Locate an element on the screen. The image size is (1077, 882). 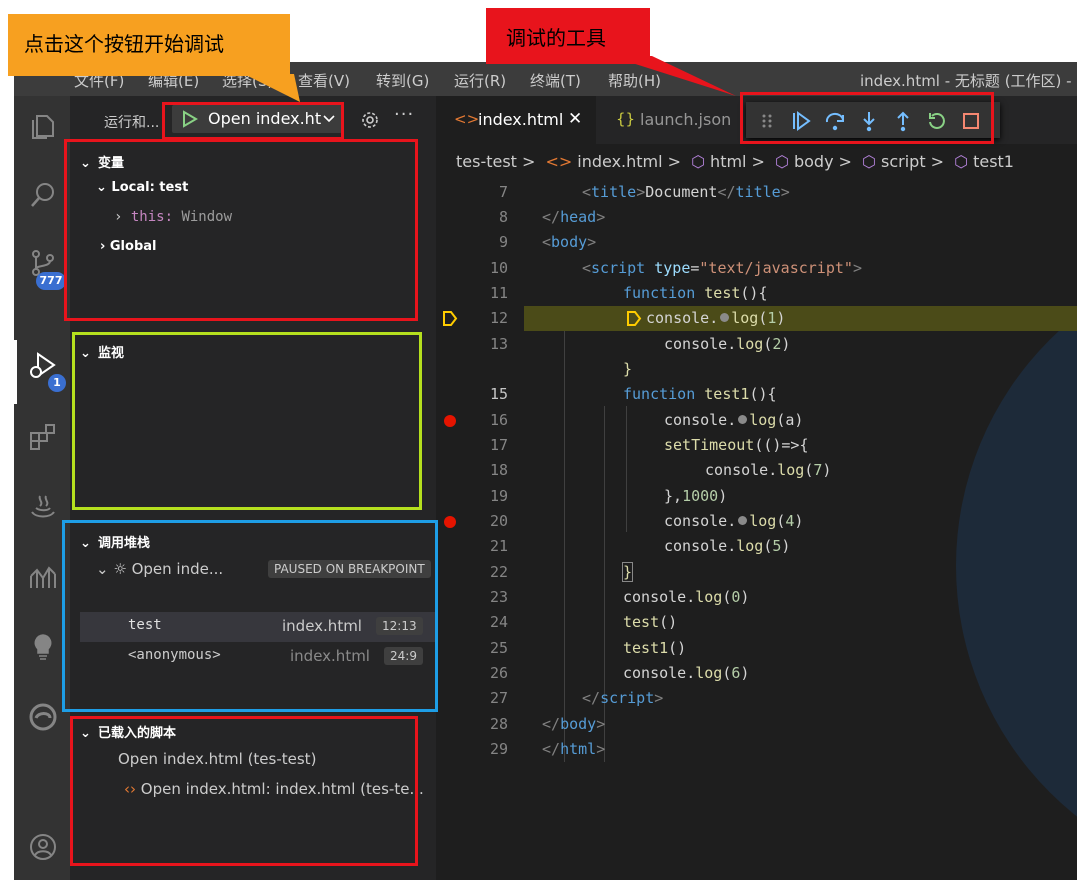
code-line: 25 test1() is located at coordinates (588, 648).